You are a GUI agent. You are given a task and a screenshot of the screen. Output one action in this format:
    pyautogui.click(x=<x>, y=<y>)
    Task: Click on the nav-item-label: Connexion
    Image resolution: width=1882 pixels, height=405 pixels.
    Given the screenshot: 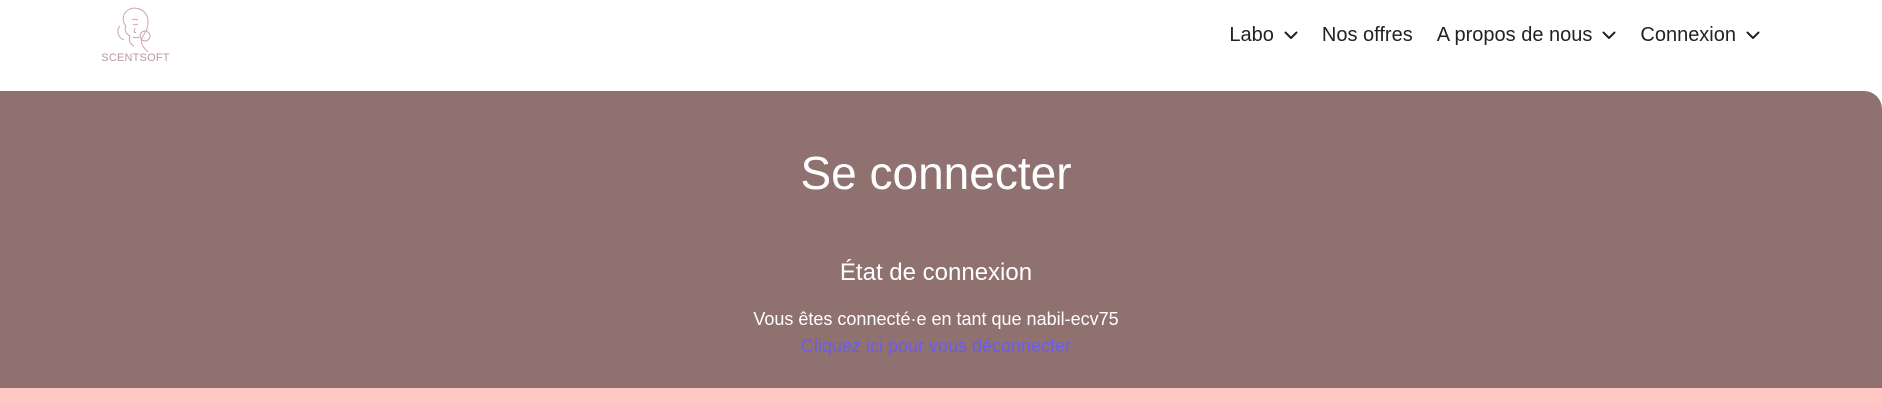 What is the action you would take?
    pyautogui.click(x=1688, y=35)
    